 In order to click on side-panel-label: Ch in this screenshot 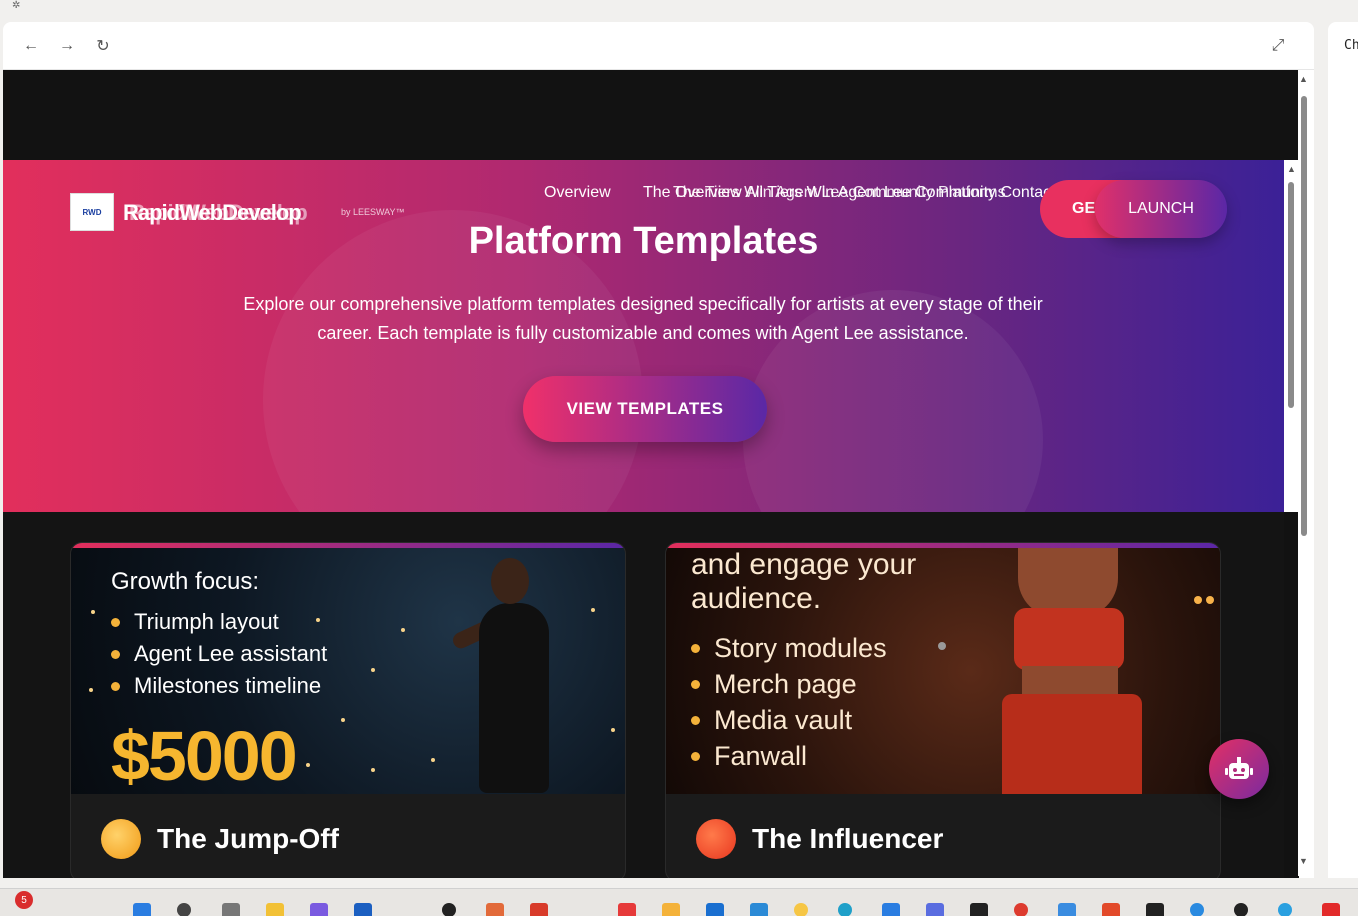, I will do `click(1351, 45)`.